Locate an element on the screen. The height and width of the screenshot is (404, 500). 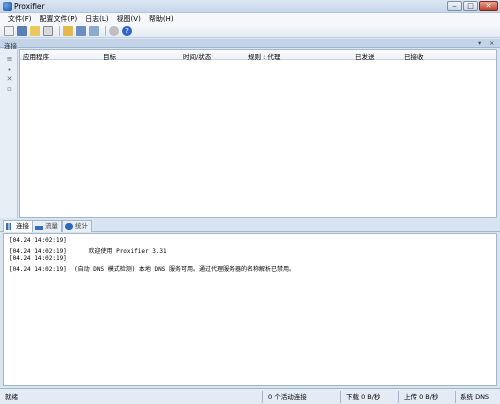
log-line: [04.24 14:02:19] 欢迎使用 Proxifier 3.31 is located at coordinates (88, 251).